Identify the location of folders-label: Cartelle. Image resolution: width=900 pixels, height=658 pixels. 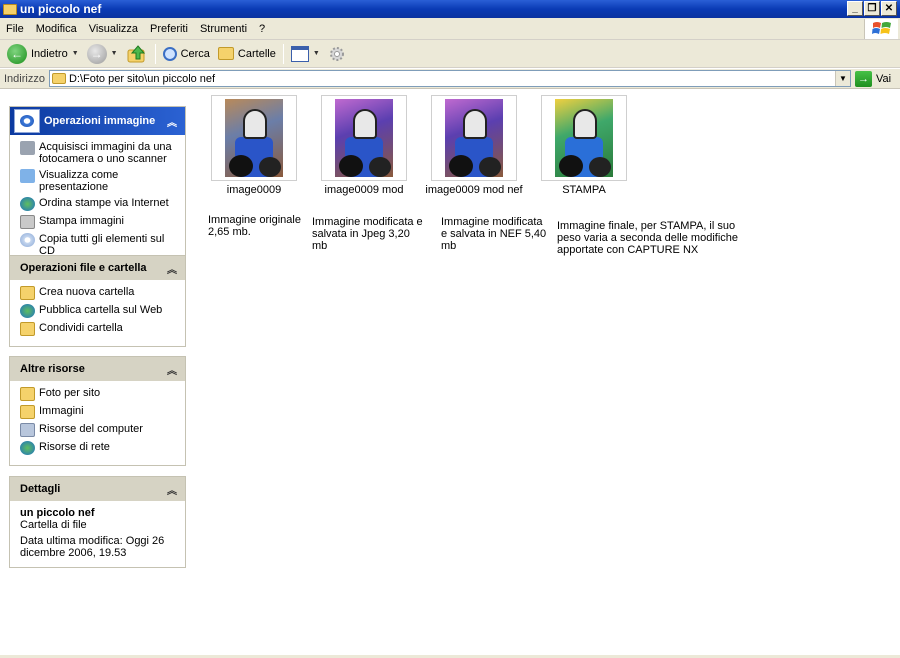
(256, 53).